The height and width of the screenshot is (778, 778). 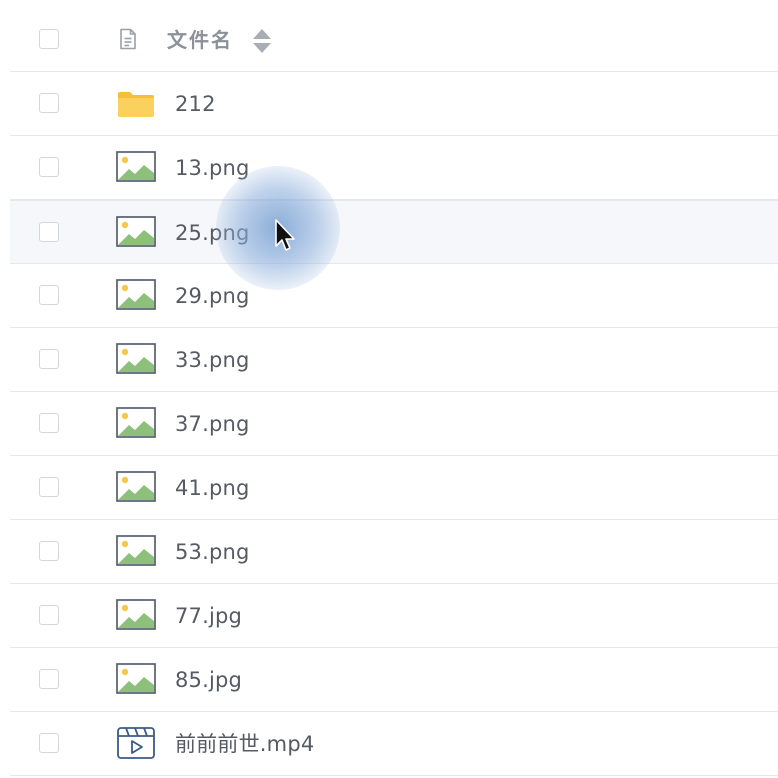 I want to click on sort-up-down-icon, so click(x=262, y=41).